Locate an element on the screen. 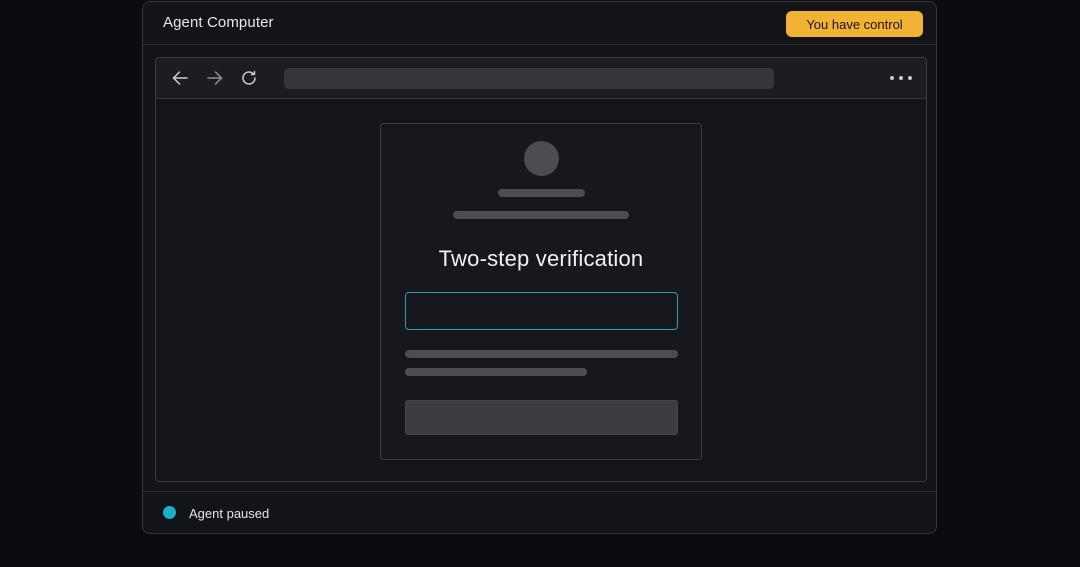  window-titlebar: Agent Computer You have control is located at coordinates (539, 23).